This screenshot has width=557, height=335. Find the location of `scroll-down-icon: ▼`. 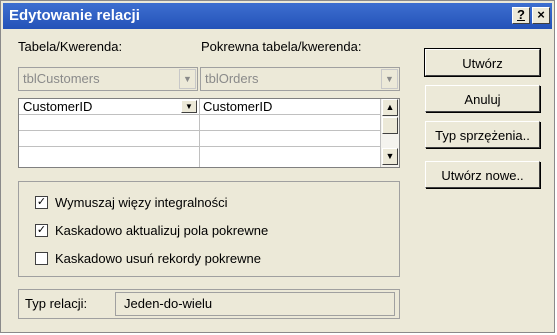

scroll-down-icon: ▼ is located at coordinates (390, 156).